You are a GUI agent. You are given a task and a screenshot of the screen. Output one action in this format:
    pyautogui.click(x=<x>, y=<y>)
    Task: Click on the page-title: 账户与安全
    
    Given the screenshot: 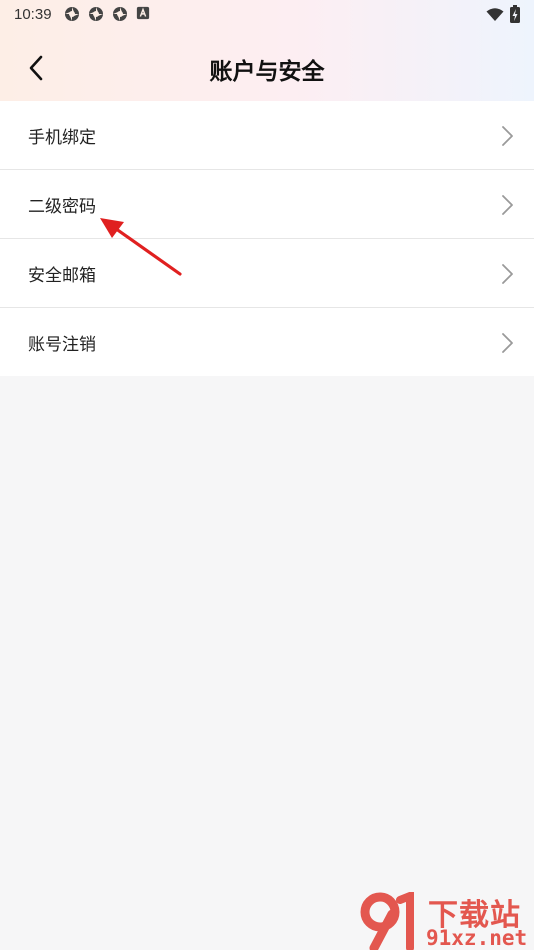 What is the action you would take?
    pyautogui.click(x=267, y=72)
    